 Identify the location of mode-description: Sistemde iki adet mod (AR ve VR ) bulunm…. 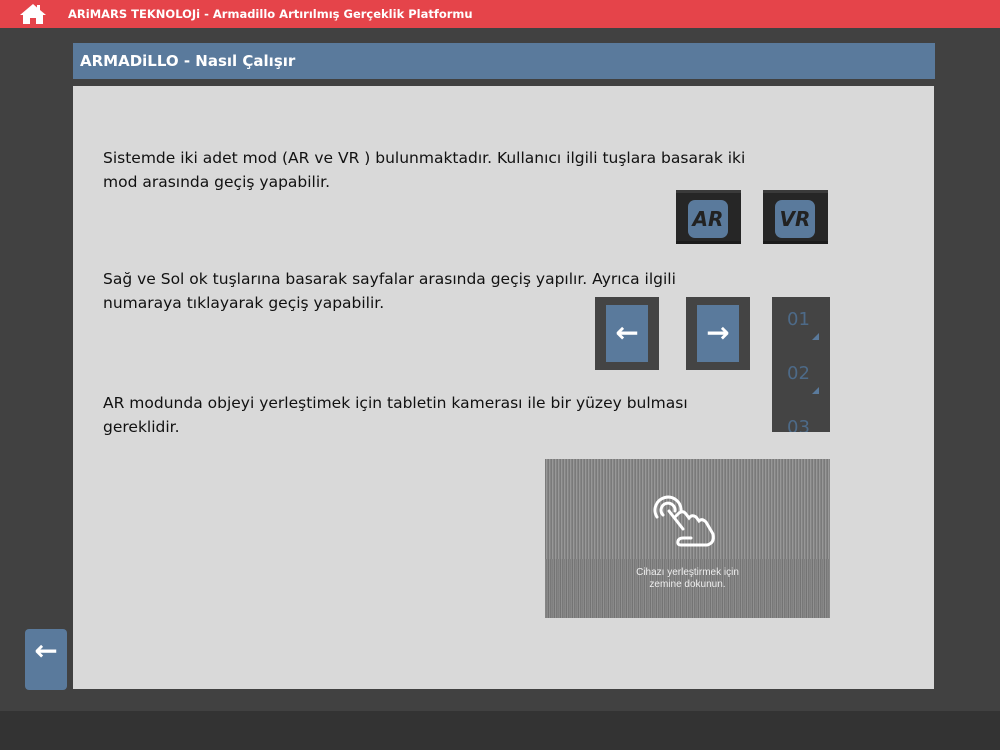
(424, 170).